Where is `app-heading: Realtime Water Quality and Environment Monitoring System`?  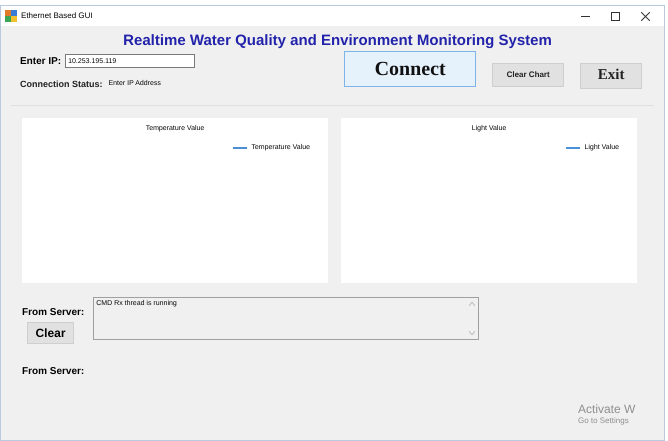
app-heading: Realtime Water Quality and Environment Monitoring System is located at coordinates (337, 41).